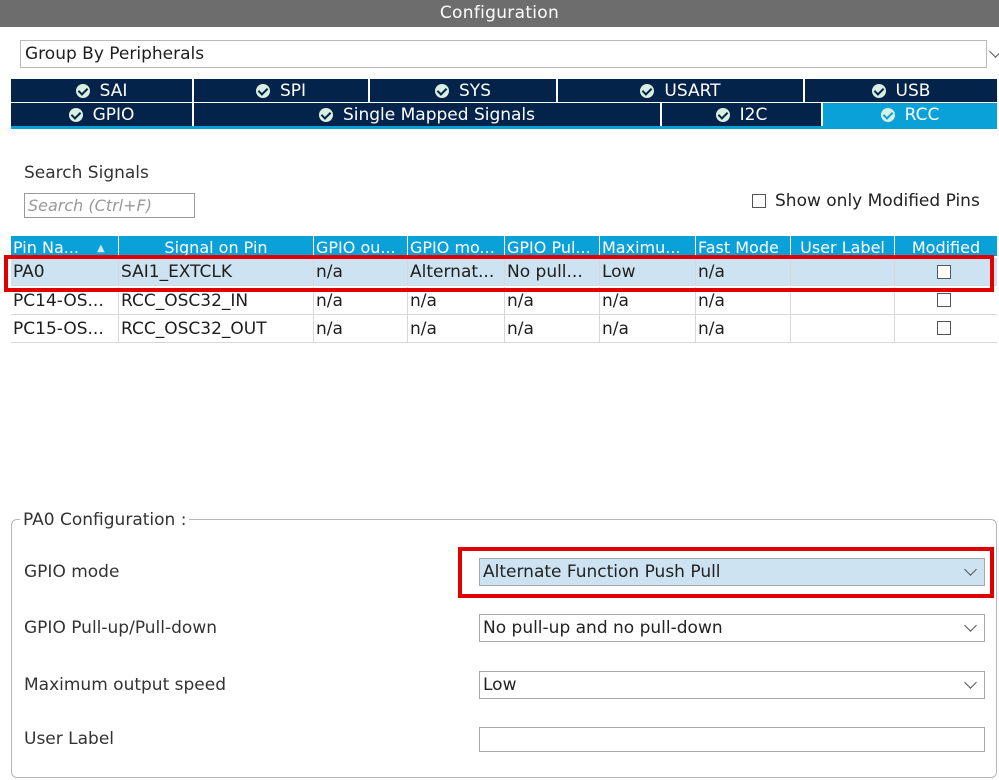 This screenshot has height=780, width=999. I want to click on tab-rcc: RCC, so click(910, 114).